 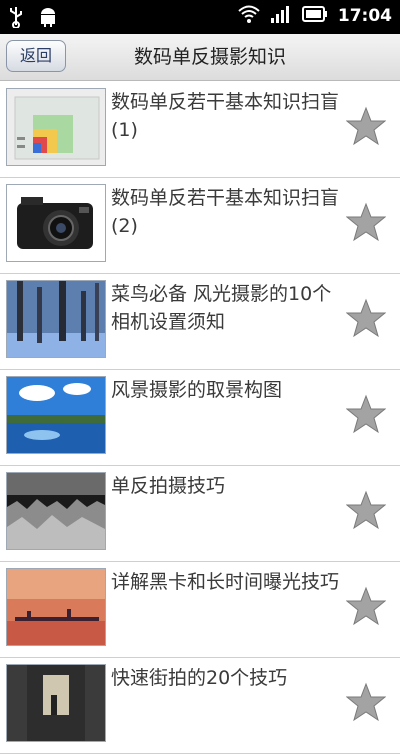 What do you see at coordinates (200, 17) in the screenshot?
I see `status-bar: 17:04` at bounding box center [200, 17].